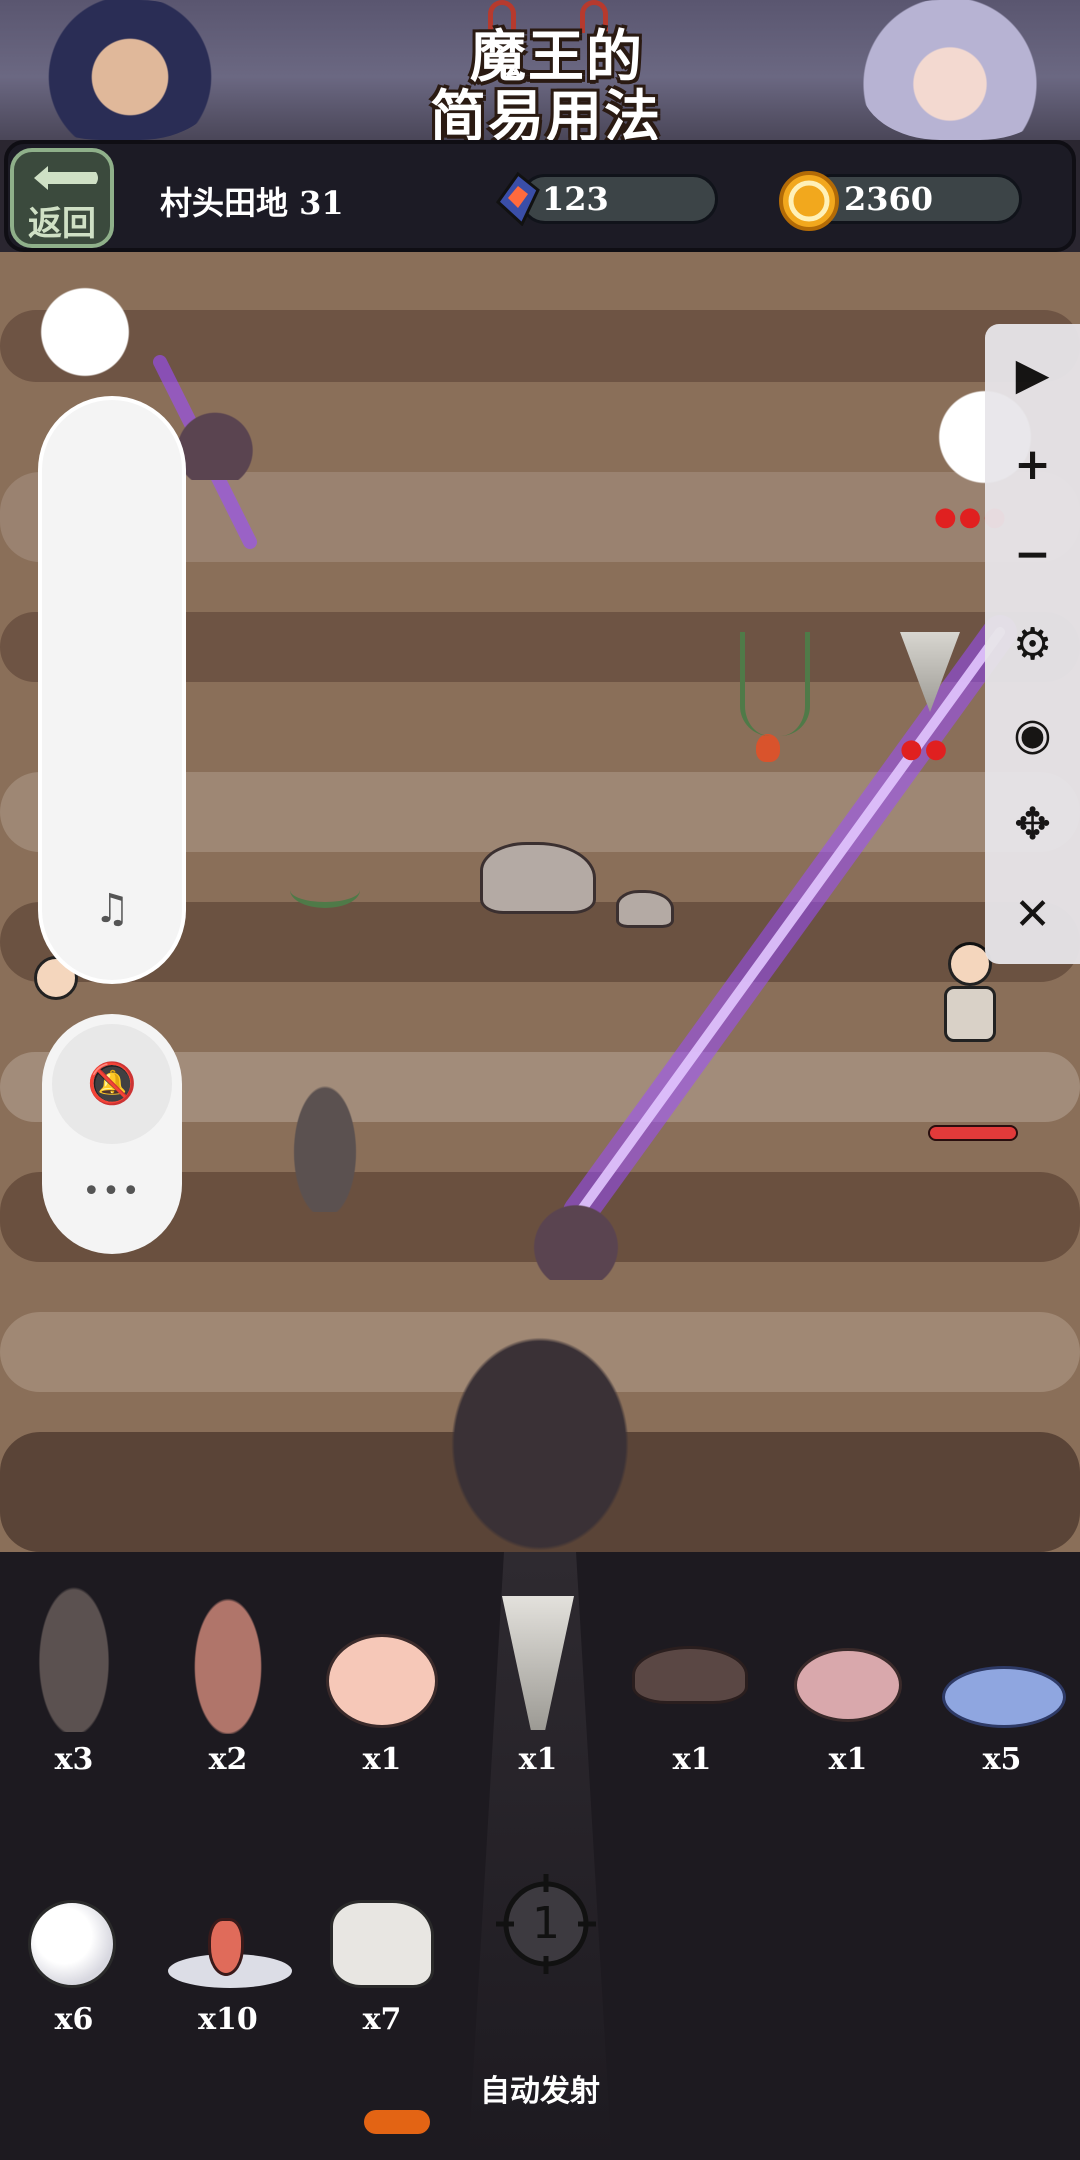  What do you see at coordinates (1032, 824) in the screenshot?
I see `move-icon: ✥` at bounding box center [1032, 824].